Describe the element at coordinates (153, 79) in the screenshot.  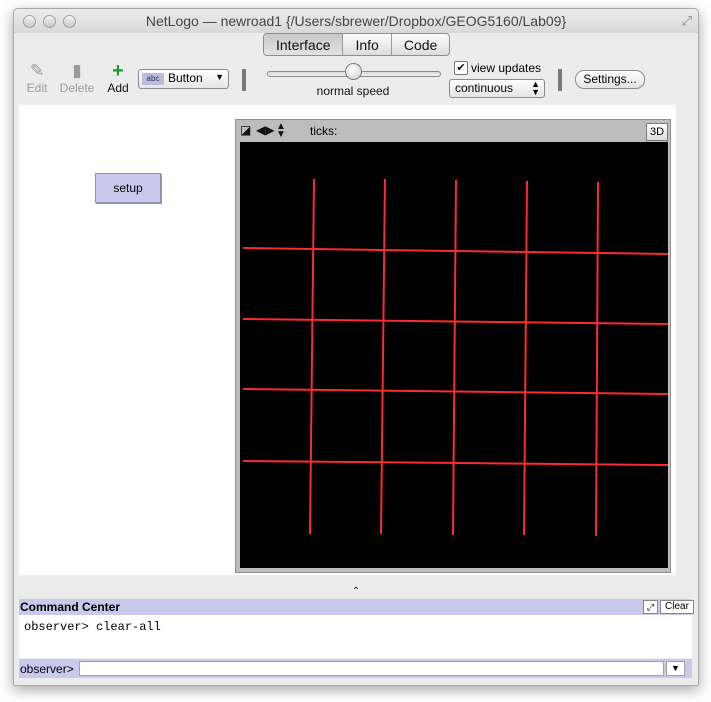
I see `button-widget-icon: abc` at that location.